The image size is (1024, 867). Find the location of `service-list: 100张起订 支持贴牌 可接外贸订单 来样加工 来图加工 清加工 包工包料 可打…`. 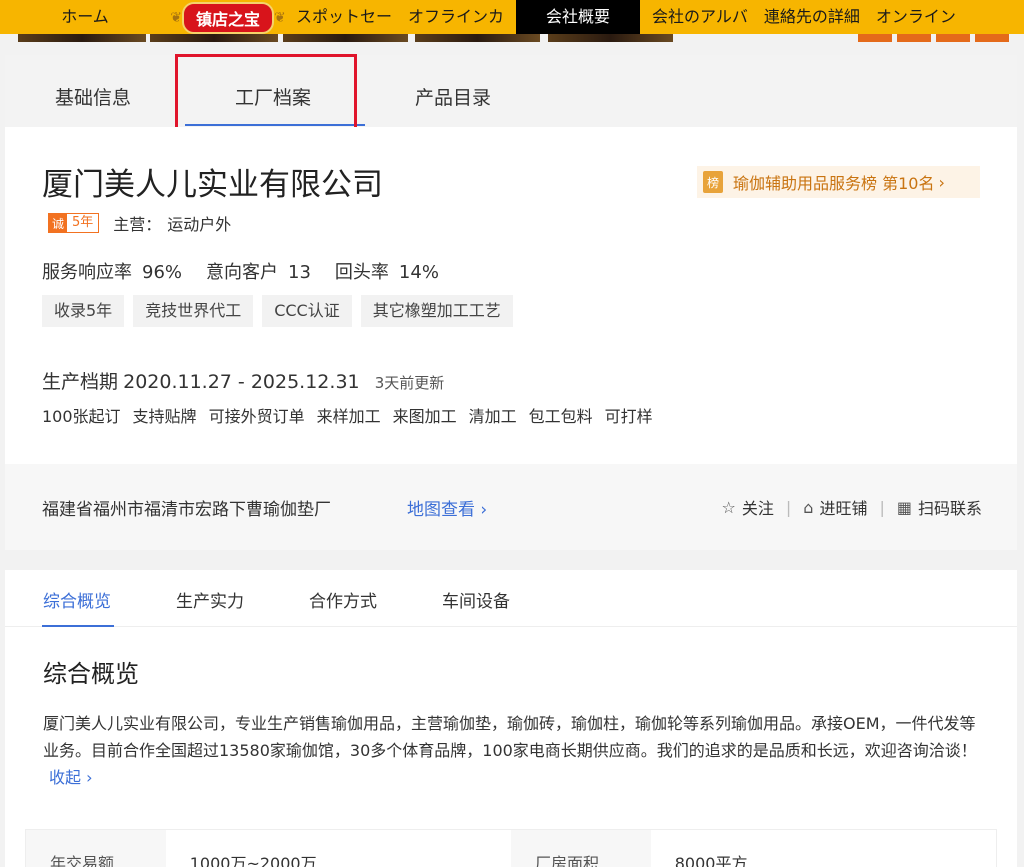

service-list: 100张起订 支持贴牌 可接外贸订单 来样加工 来图加工 清加工 包工包料 可打… is located at coordinates (353, 415).